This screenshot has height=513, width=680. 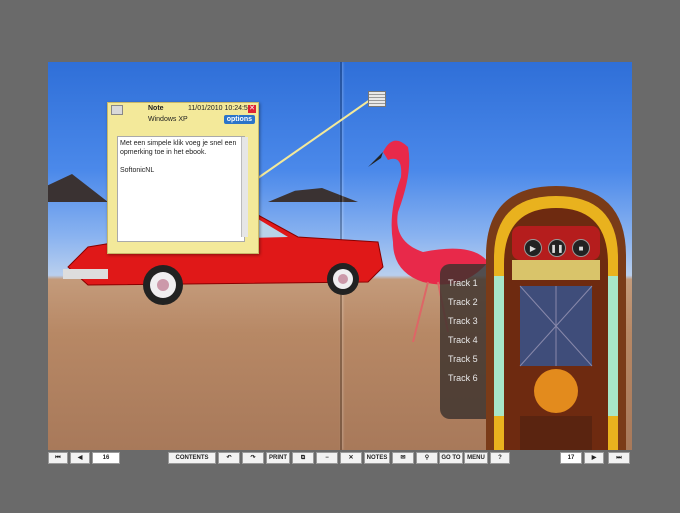 I want to click on jukebox-image, so click(x=556, y=318).